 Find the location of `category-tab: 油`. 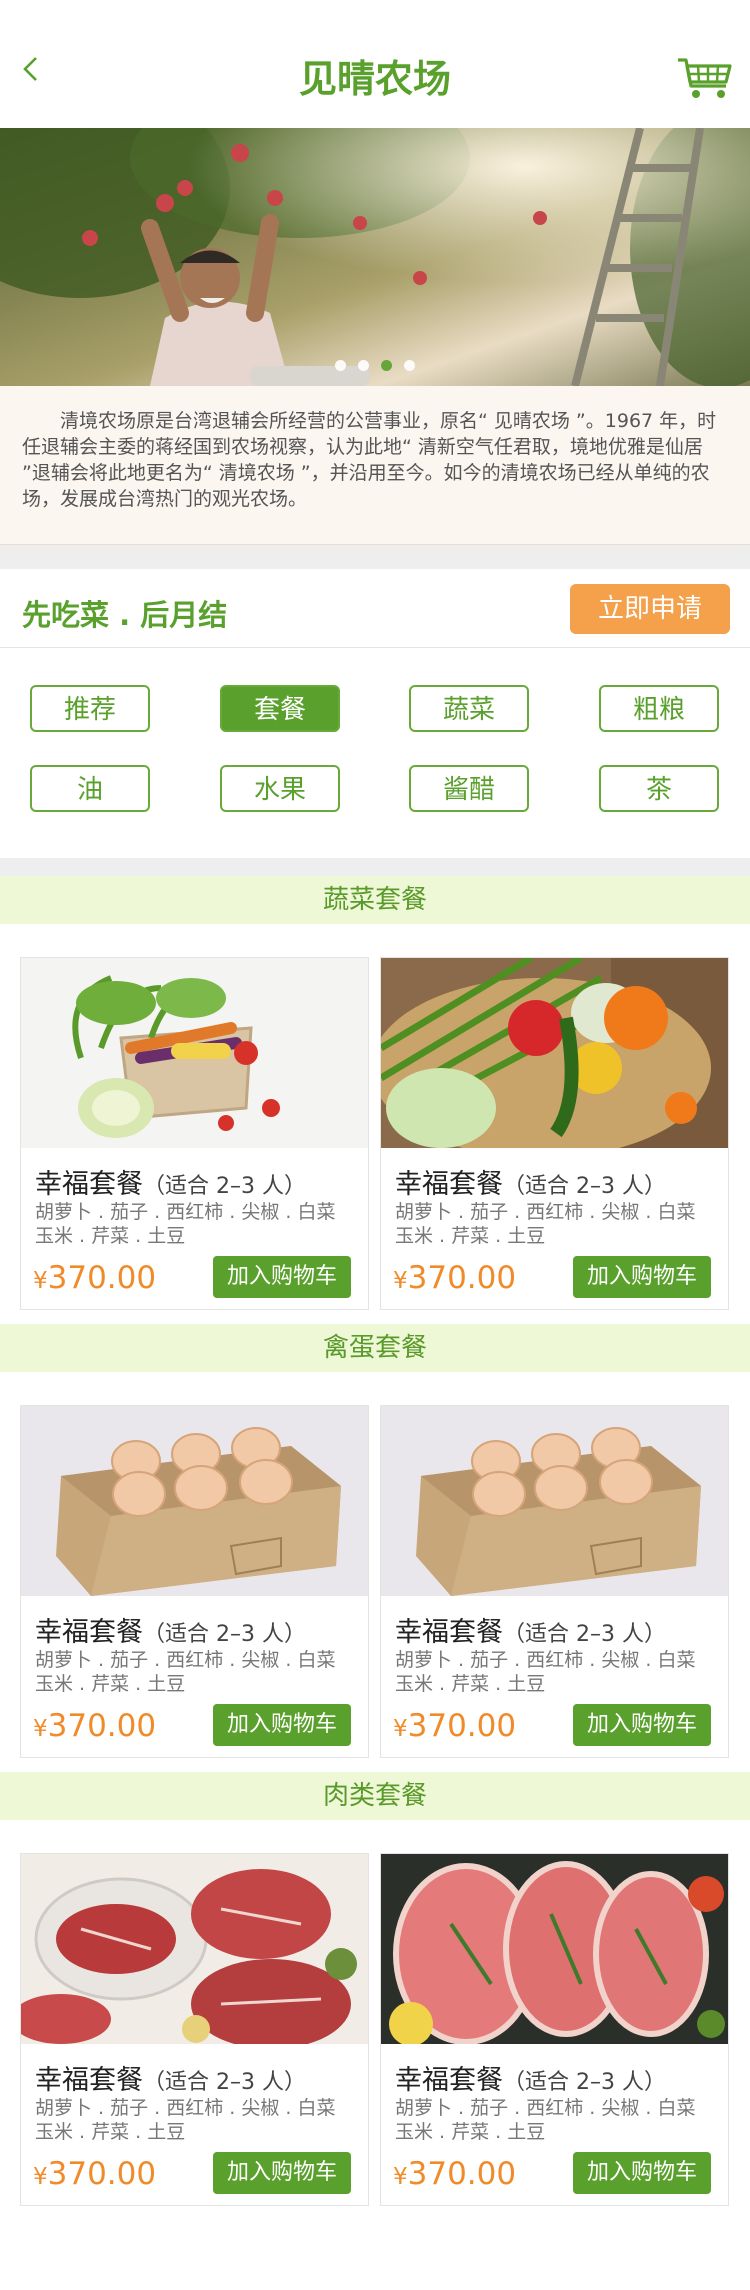

category-tab: 油 is located at coordinates (90, 788).